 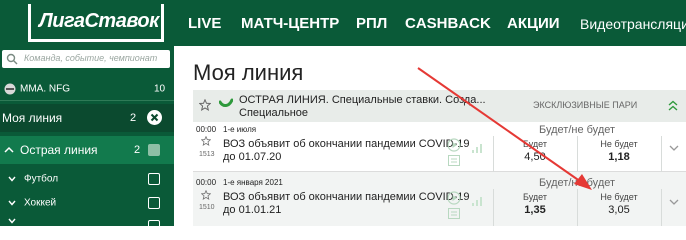 I want to click on logo: ЛигаСтавок, so click(x=96, y=23).